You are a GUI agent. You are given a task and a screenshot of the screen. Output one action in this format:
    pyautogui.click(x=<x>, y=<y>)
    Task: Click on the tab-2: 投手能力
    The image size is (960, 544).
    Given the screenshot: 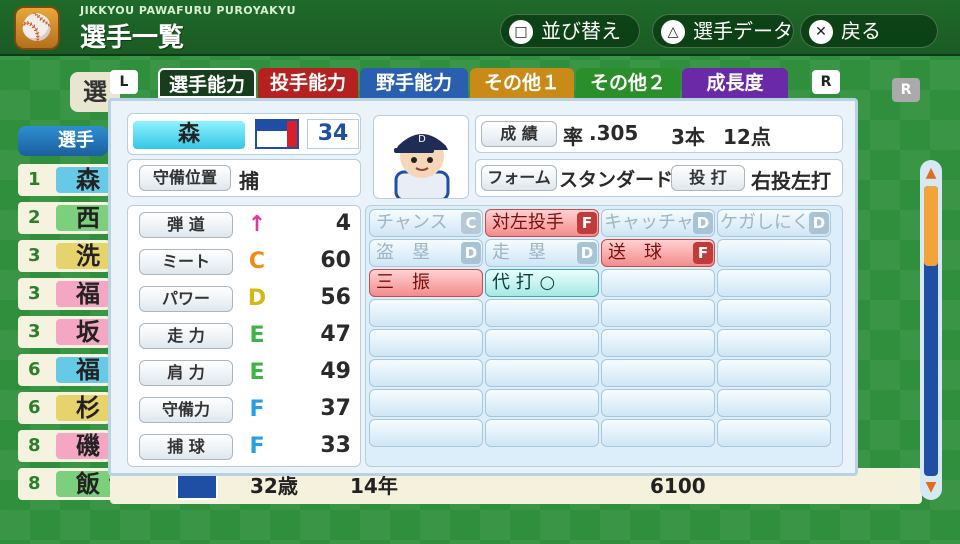 What is the action you would take?
    pyautogui.click(x=308, y=83)
    